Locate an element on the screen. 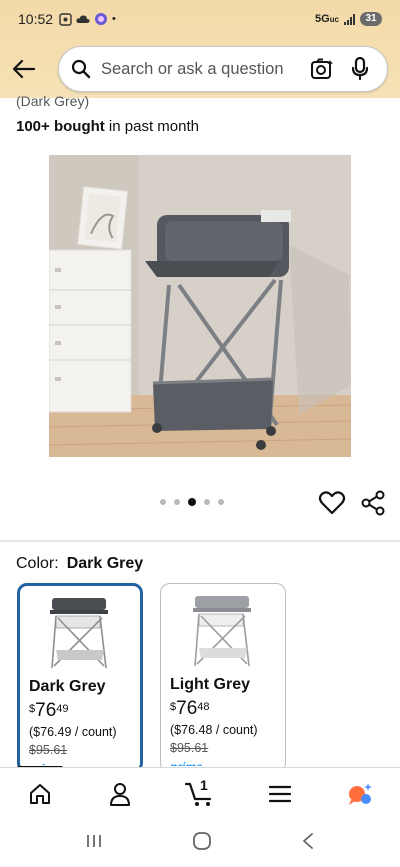 This screenshot has height=867, width=400. section-divider is located at coordinates (200, 541).